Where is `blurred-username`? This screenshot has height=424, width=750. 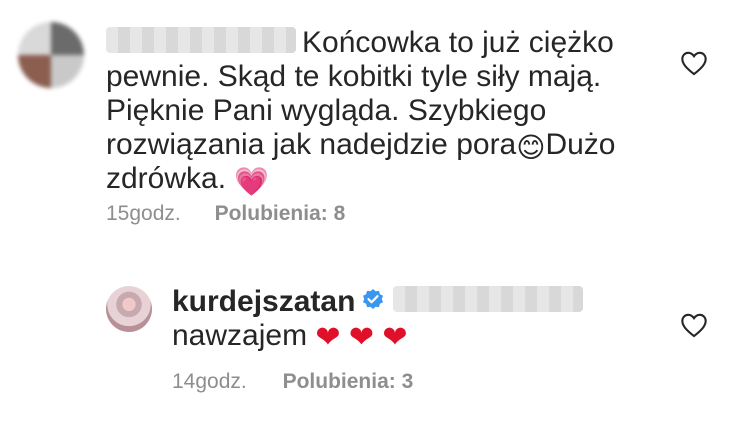
blurred-username is located at coordinates (201, 40).